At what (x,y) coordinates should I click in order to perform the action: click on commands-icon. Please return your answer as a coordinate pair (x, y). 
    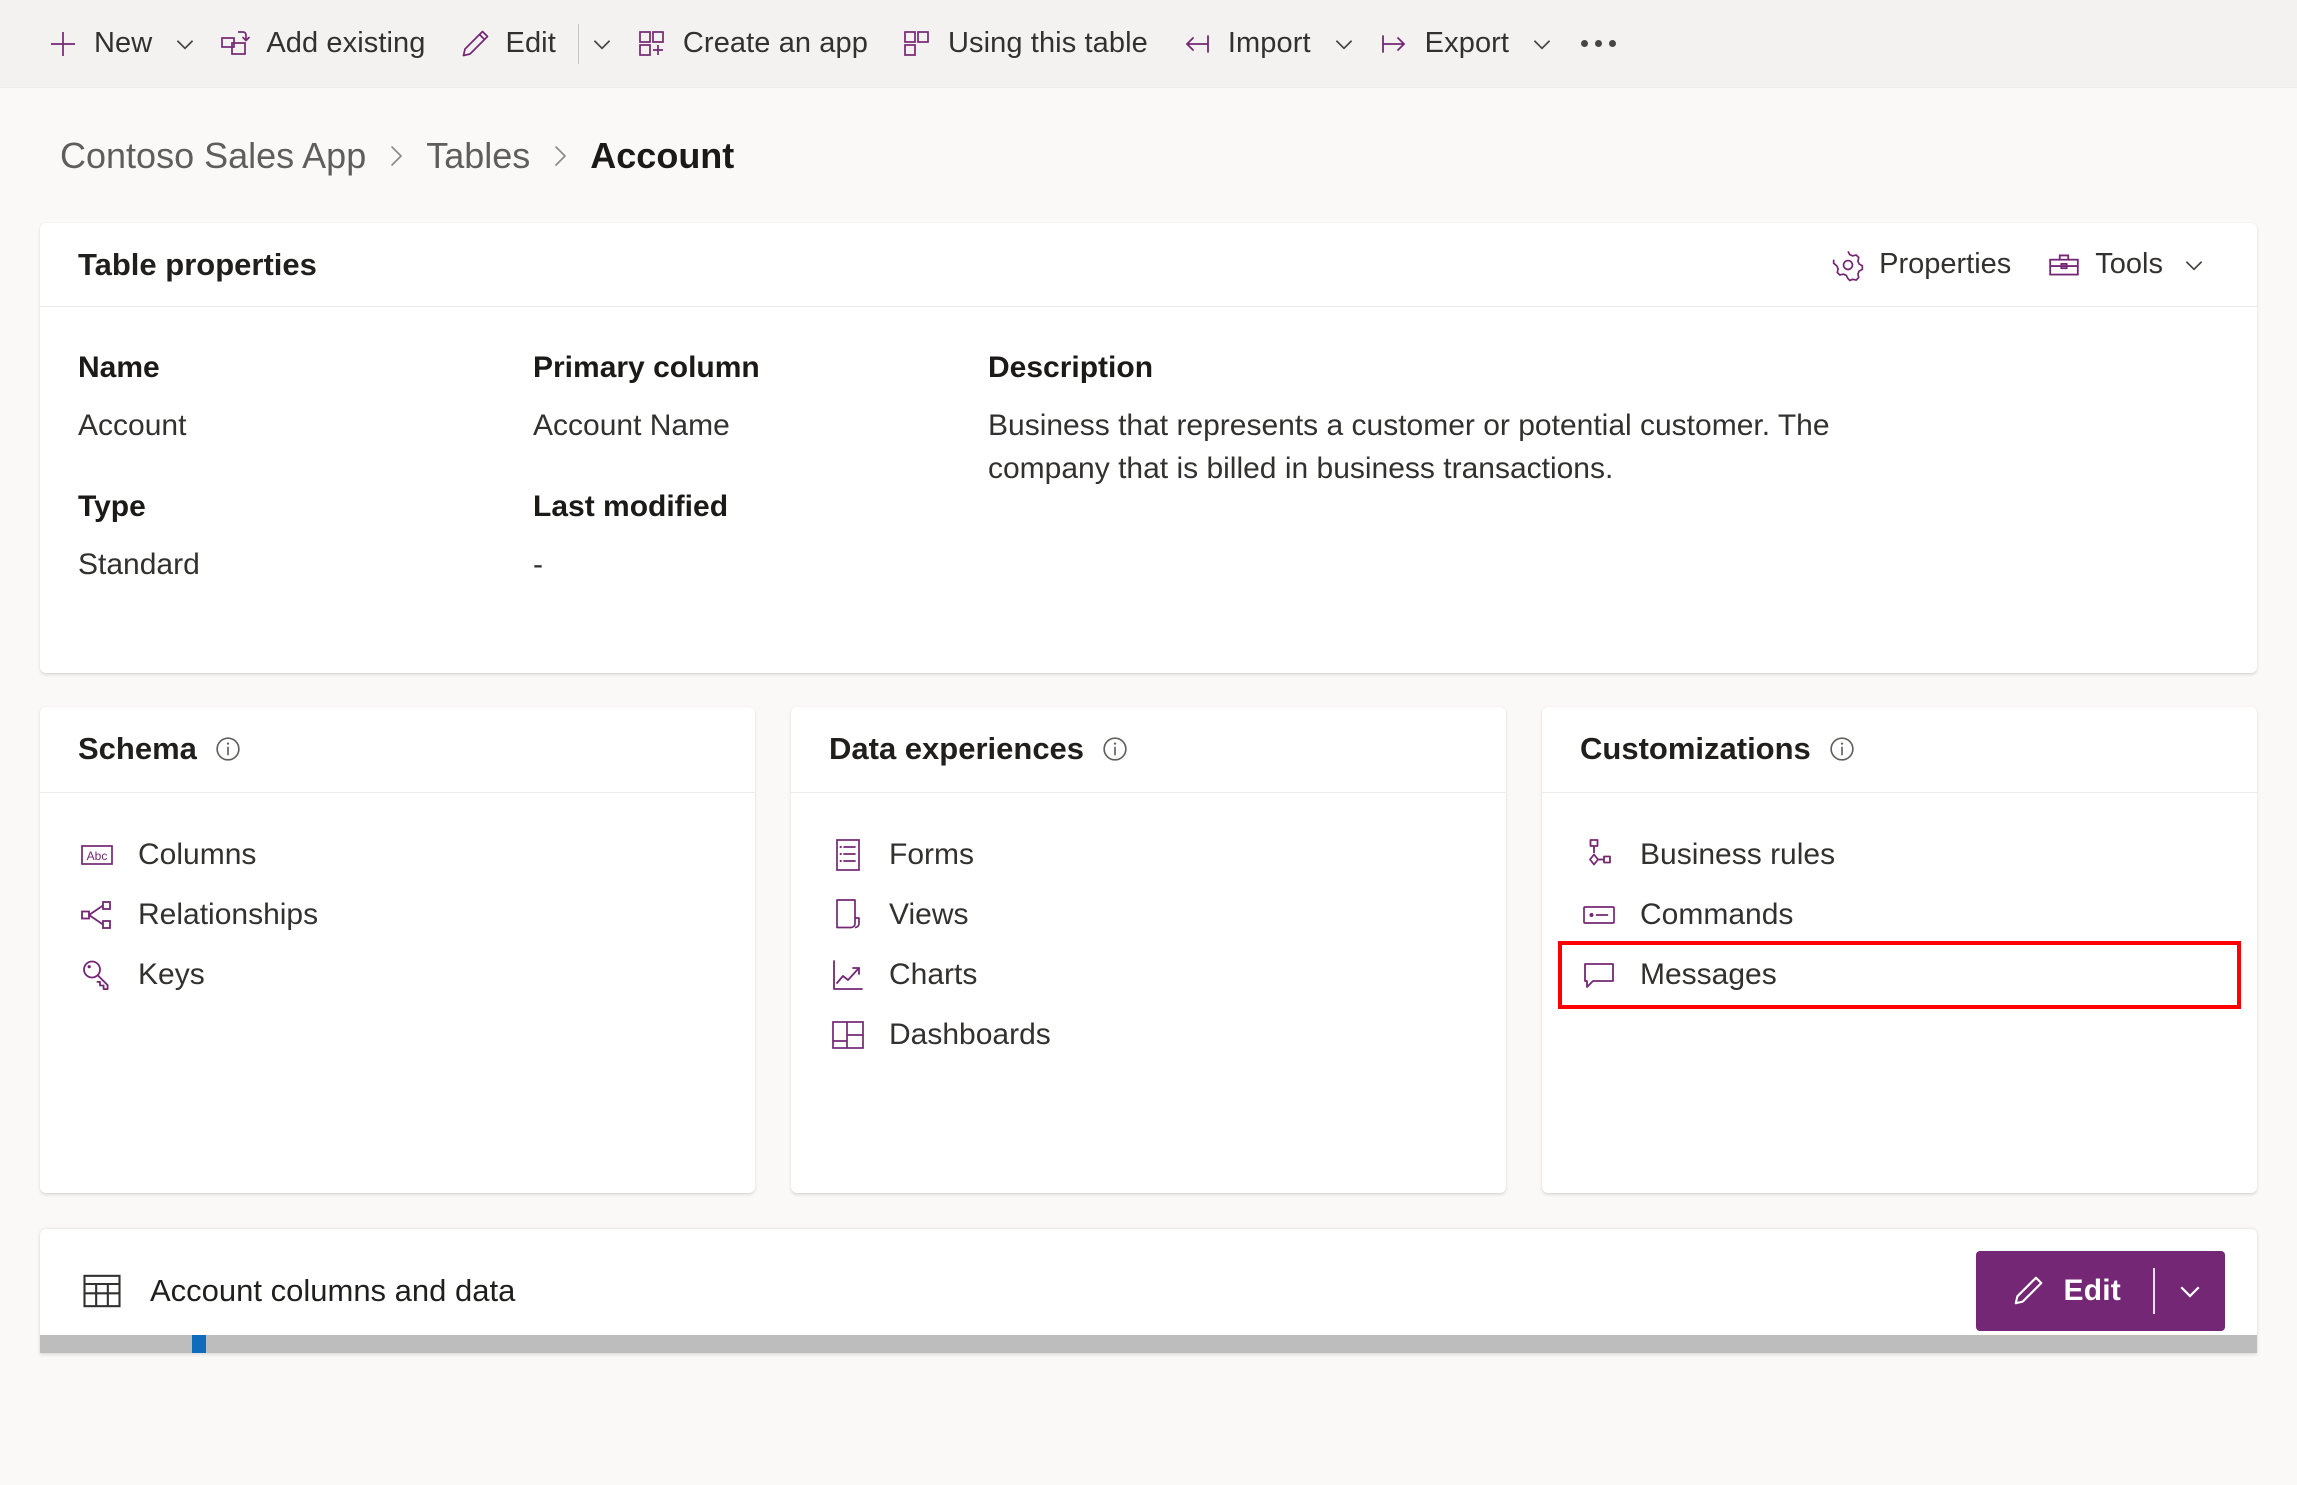
    Looking at the image, I should click on (1599, 915).